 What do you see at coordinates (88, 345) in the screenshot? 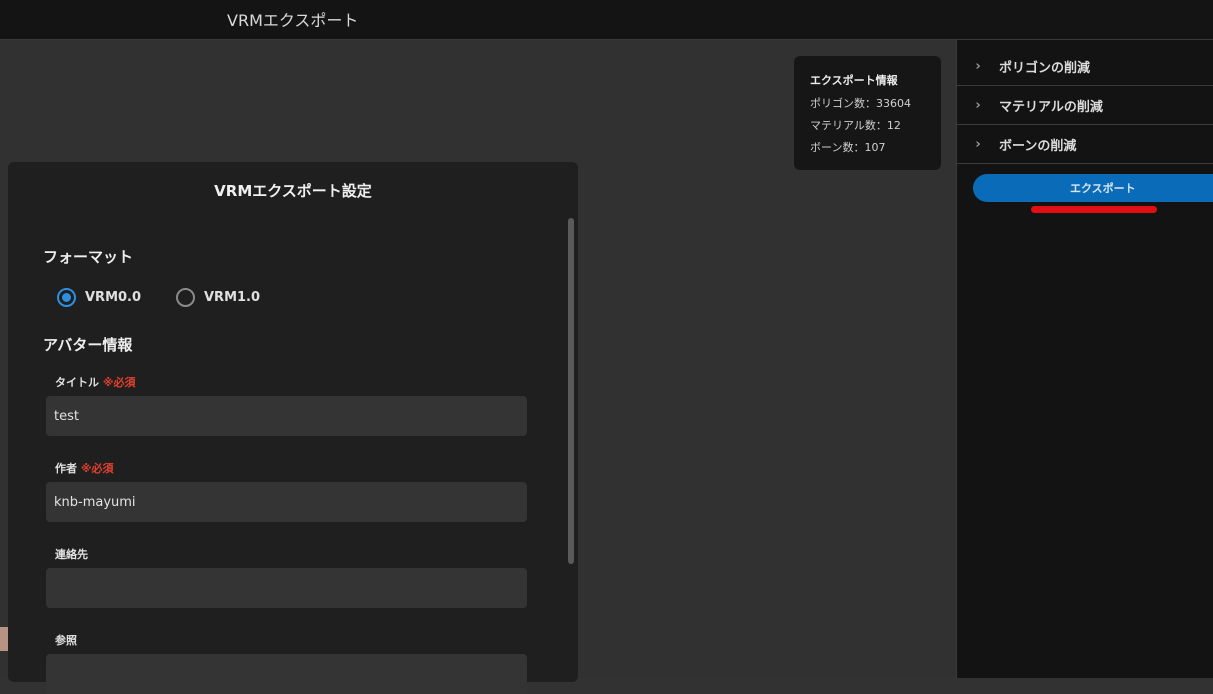
I see `avatar-info-heading: アバター情報` at bounding box center [88, 345].